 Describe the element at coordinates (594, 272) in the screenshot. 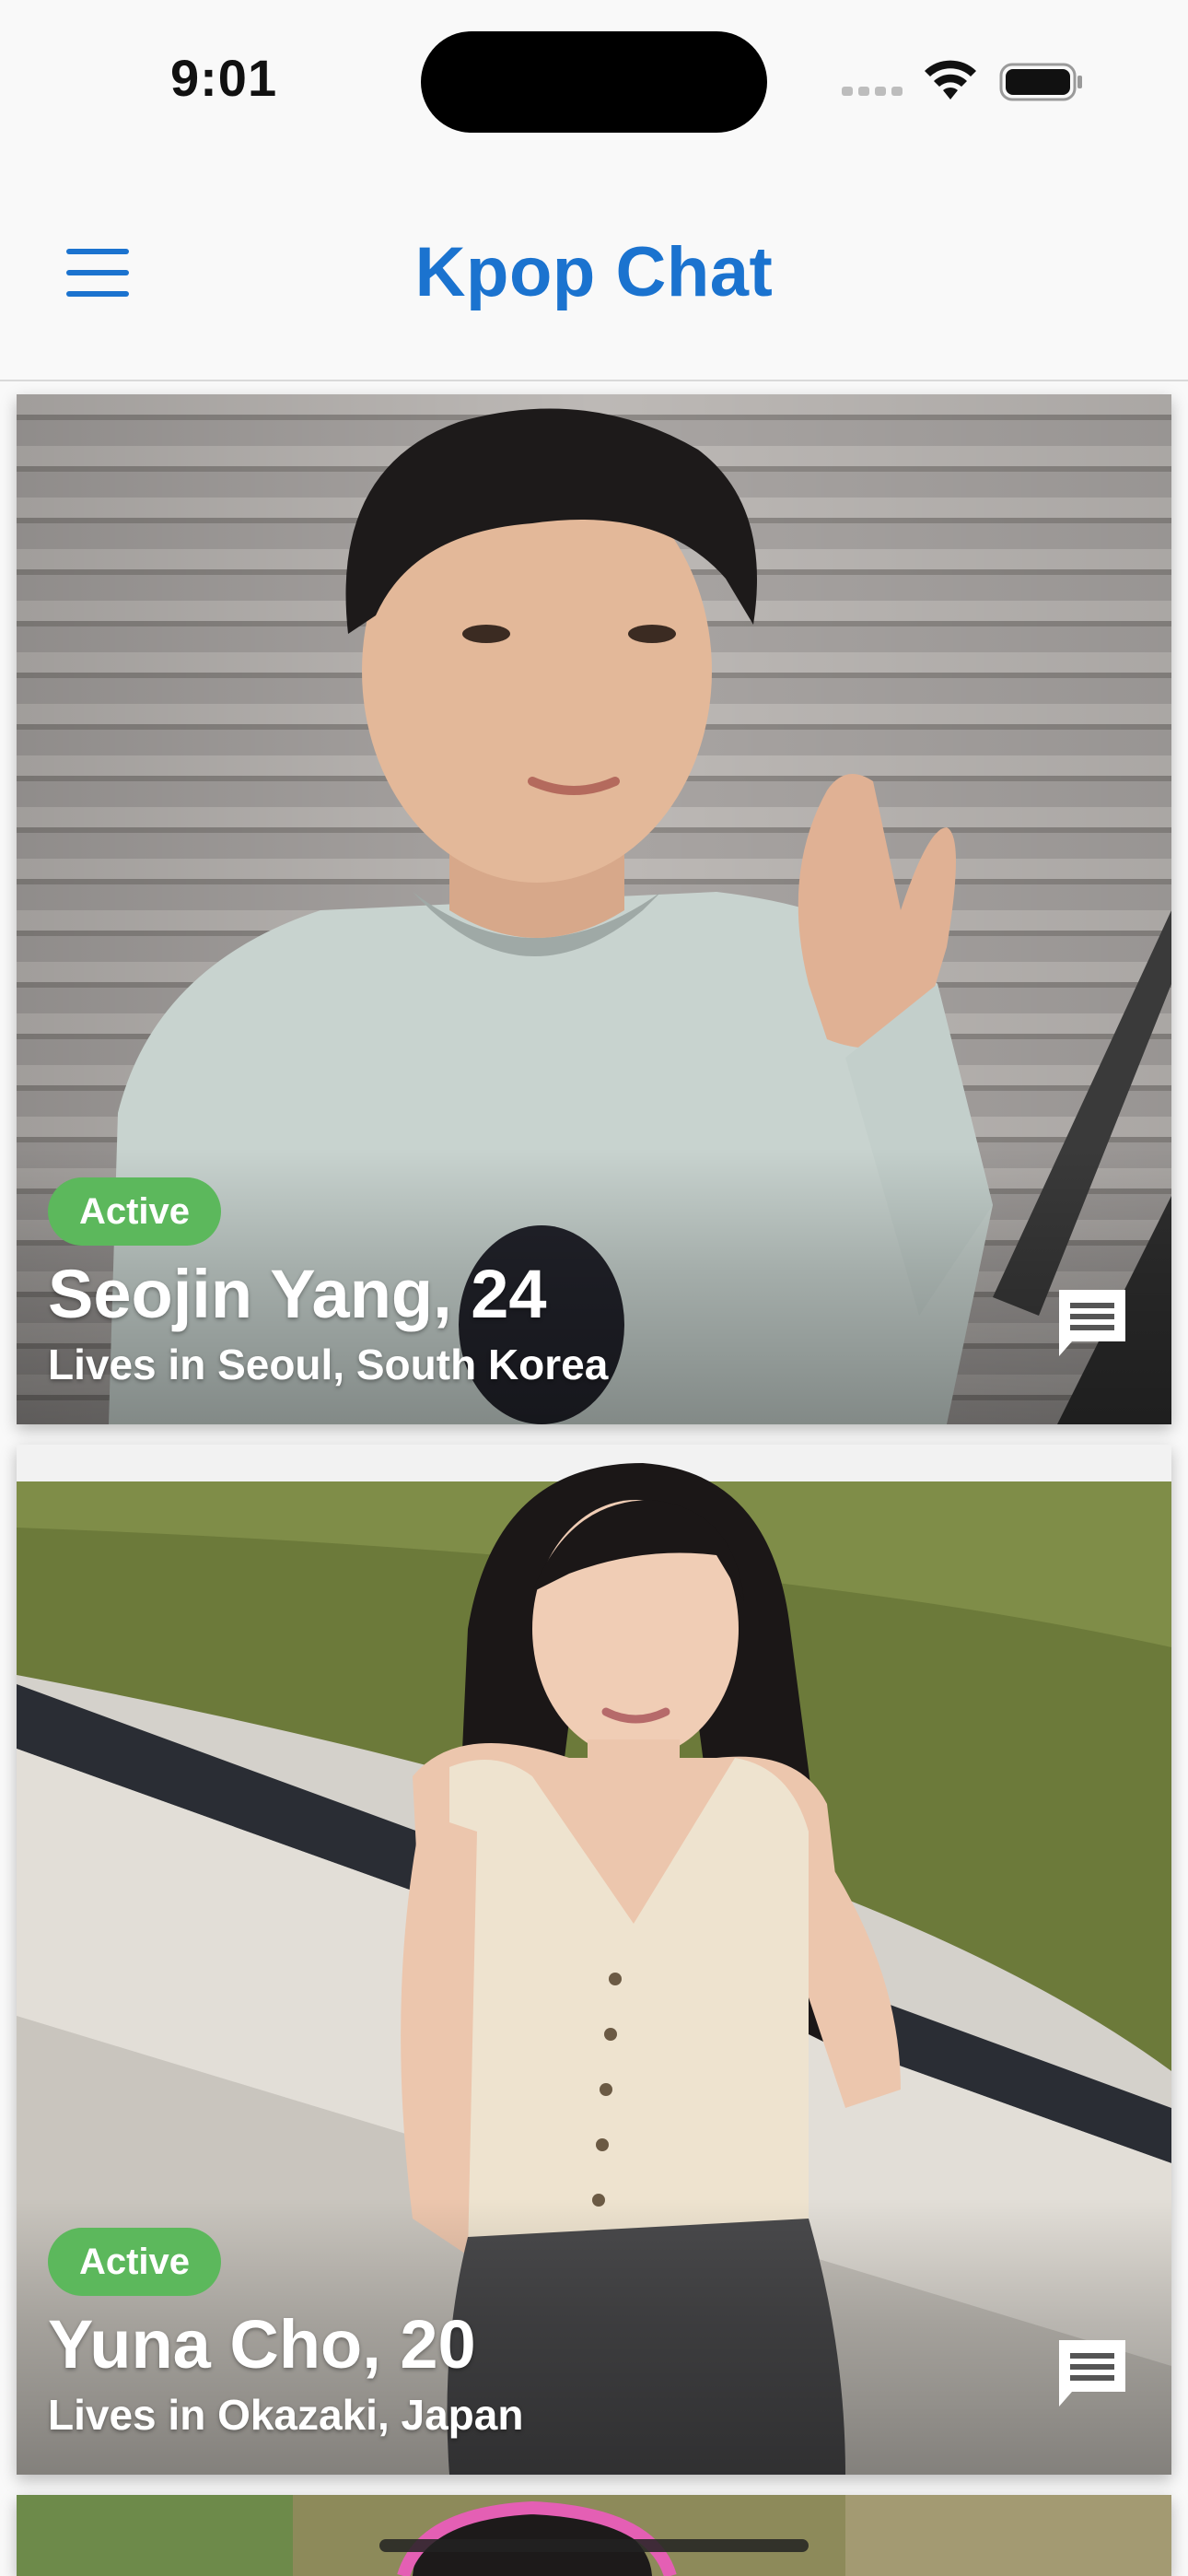

I see `page-title: Kpop Chat` at that location.